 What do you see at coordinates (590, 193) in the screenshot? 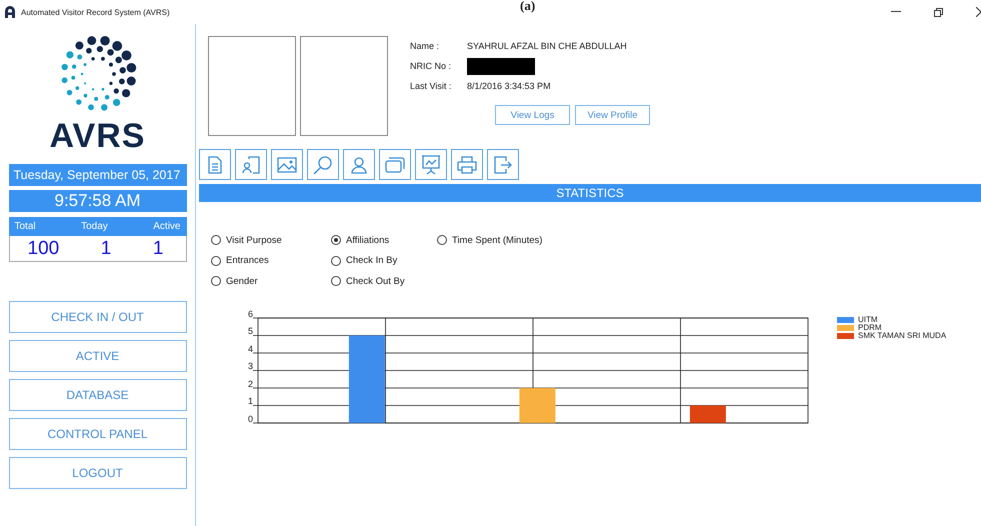
I see `section-header: STATISTICS` at bounding box center [590, 193].